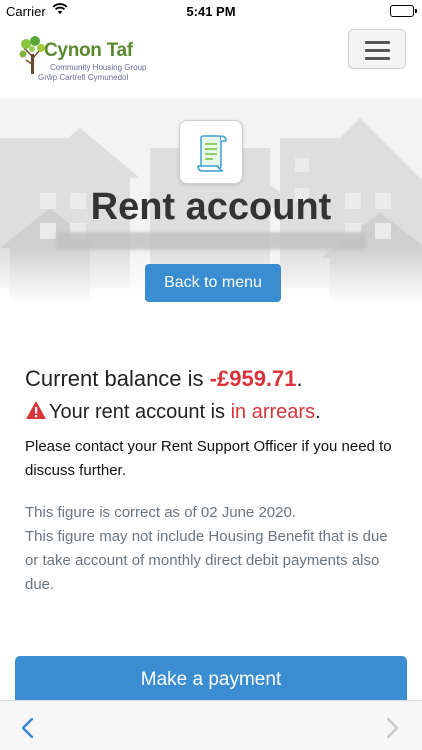 The image size is (422, 750). What do you see at coordinates (27, 730) in the screenshot?
I see `back-chevron-icon` at bounding box center [27, 730].